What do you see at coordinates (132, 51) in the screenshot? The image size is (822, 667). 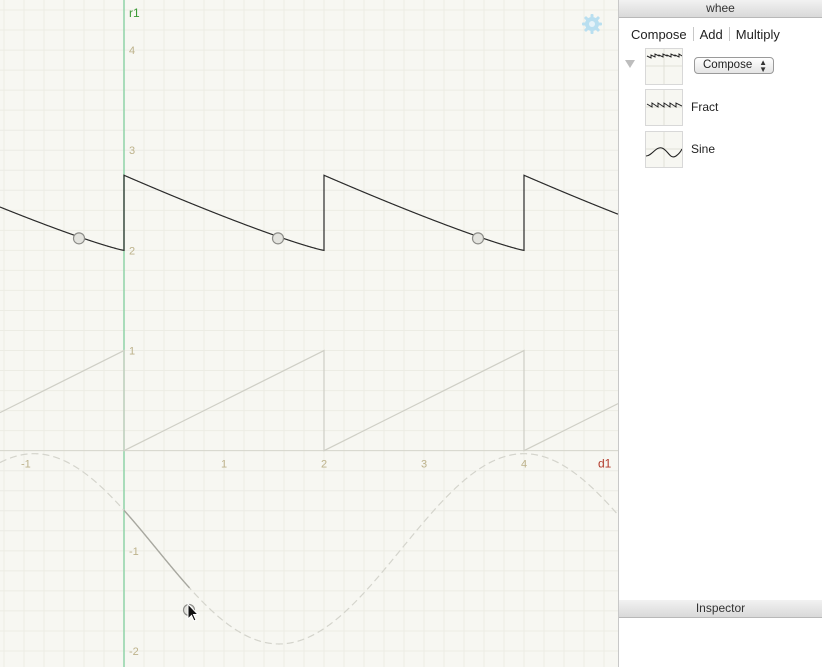 I see `y-tick-label: 4` at bounding box center [132, 51].